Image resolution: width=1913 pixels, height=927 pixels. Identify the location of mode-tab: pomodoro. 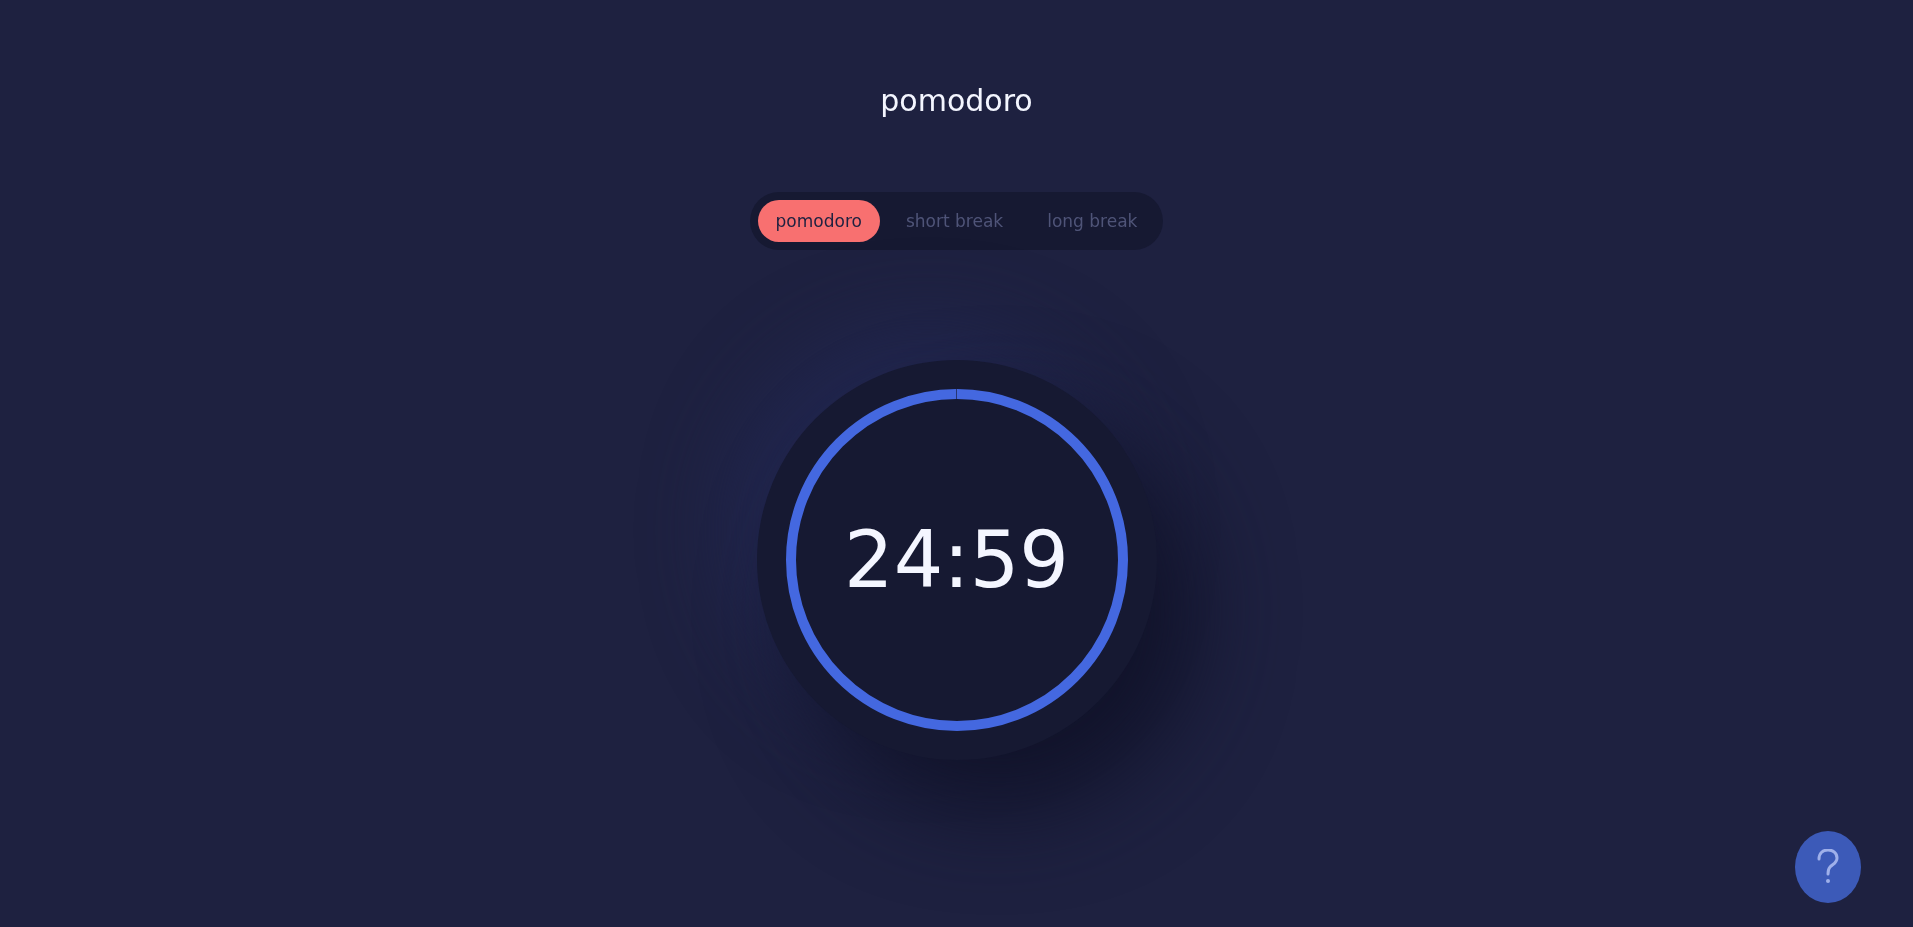
(818, 221).